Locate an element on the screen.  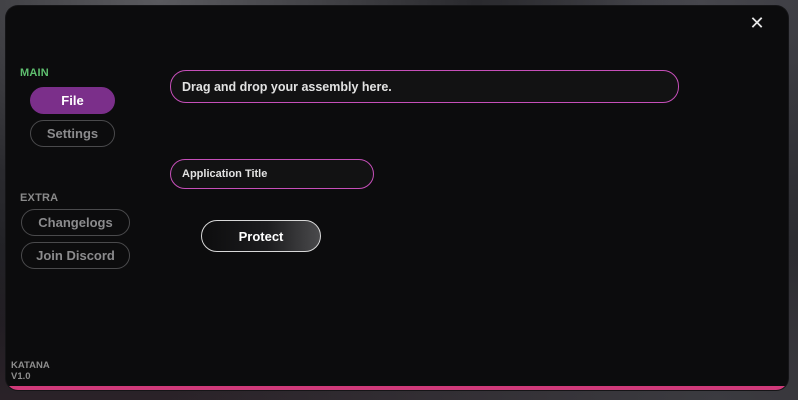
sidebar-section-extra-label: EXTRA is located at coordinates (39, 198).